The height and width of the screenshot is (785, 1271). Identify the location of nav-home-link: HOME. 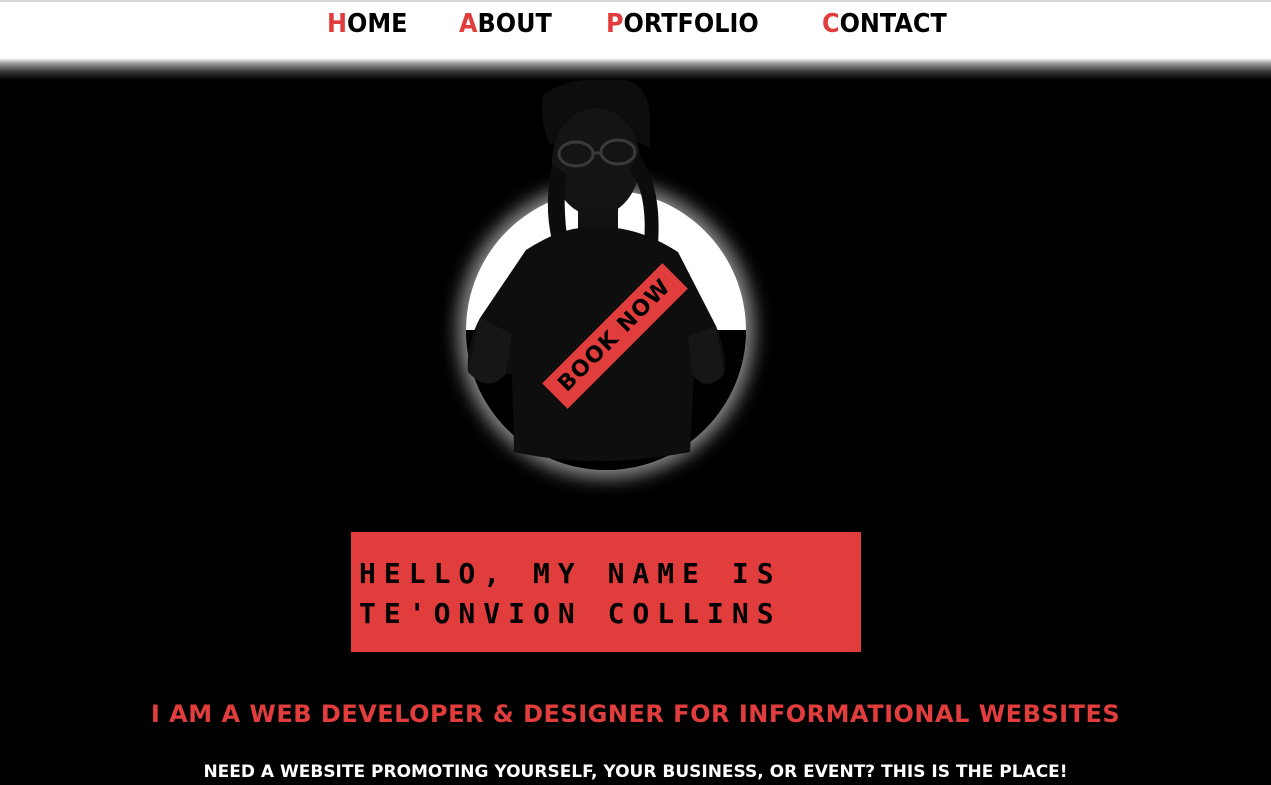
(367, 24).